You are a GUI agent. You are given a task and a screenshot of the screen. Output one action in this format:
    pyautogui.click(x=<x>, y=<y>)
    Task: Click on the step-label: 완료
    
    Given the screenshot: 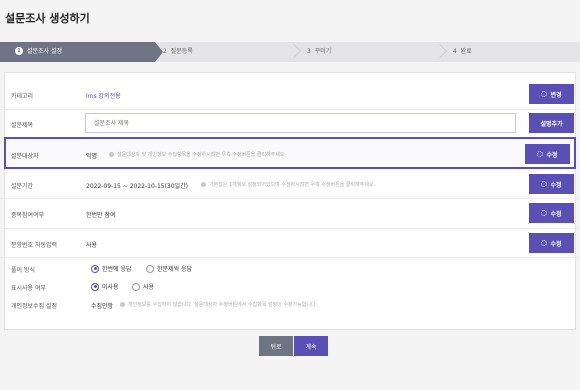 What is the action you would take?
    pyautogui.click(x=466, y=51)
    